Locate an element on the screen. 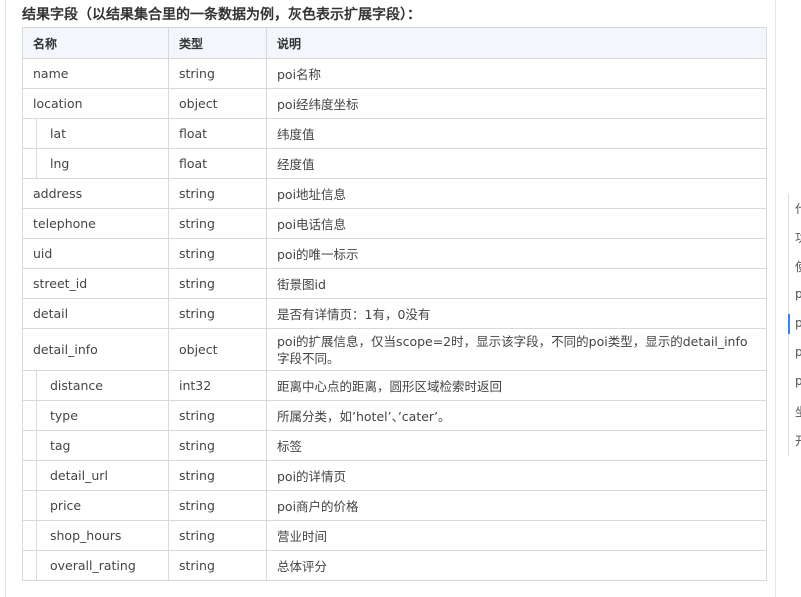 This screenshot has height=597, width=801. outline-item: 开 is located at coordinates (798, 440).